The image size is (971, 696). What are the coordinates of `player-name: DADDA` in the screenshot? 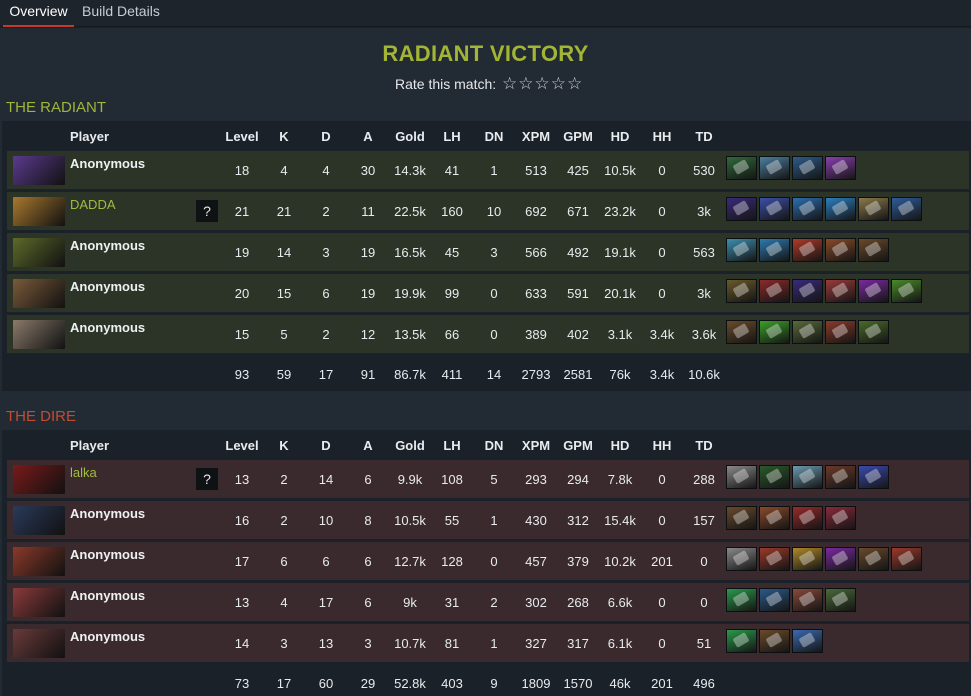 It's located at (93, 204).